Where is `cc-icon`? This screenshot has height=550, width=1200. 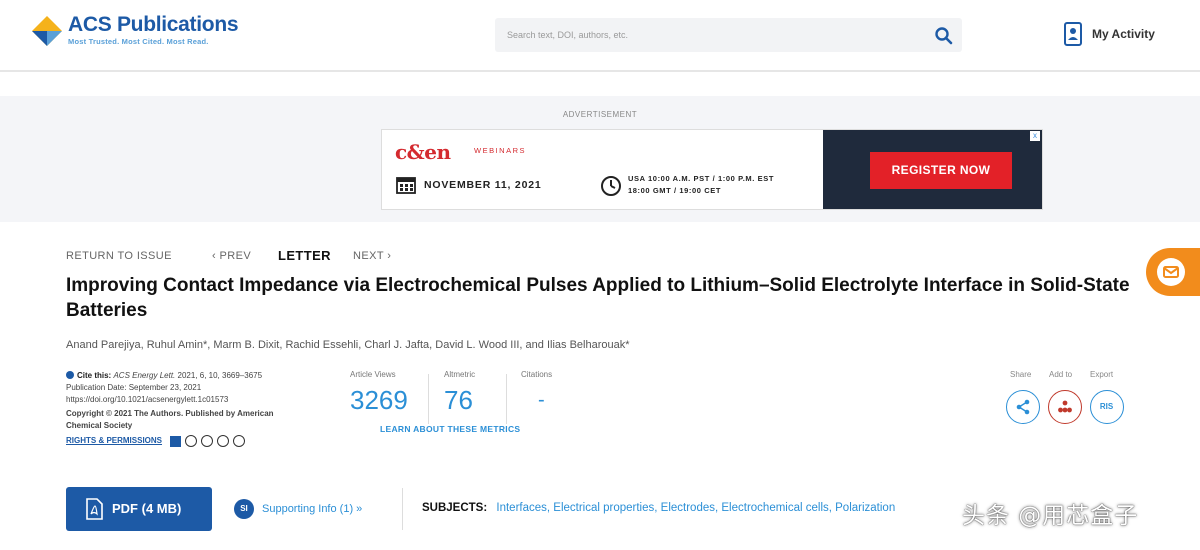 cc-icon is located at coordinates (191, 441).